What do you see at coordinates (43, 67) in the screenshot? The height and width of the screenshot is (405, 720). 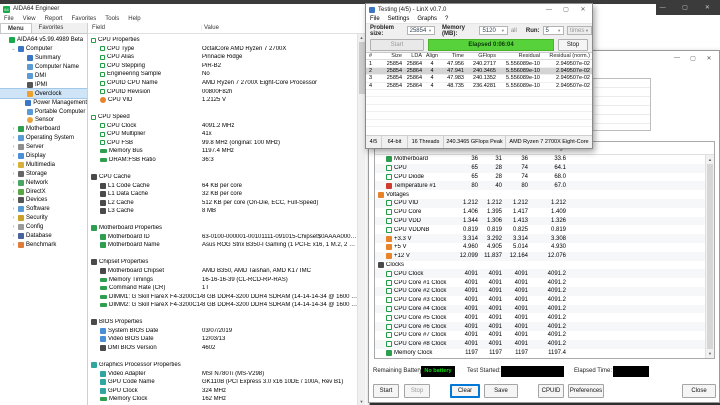 I see `sidebar-item-computer-name: Computer Name` at bounding box center [43, 67].